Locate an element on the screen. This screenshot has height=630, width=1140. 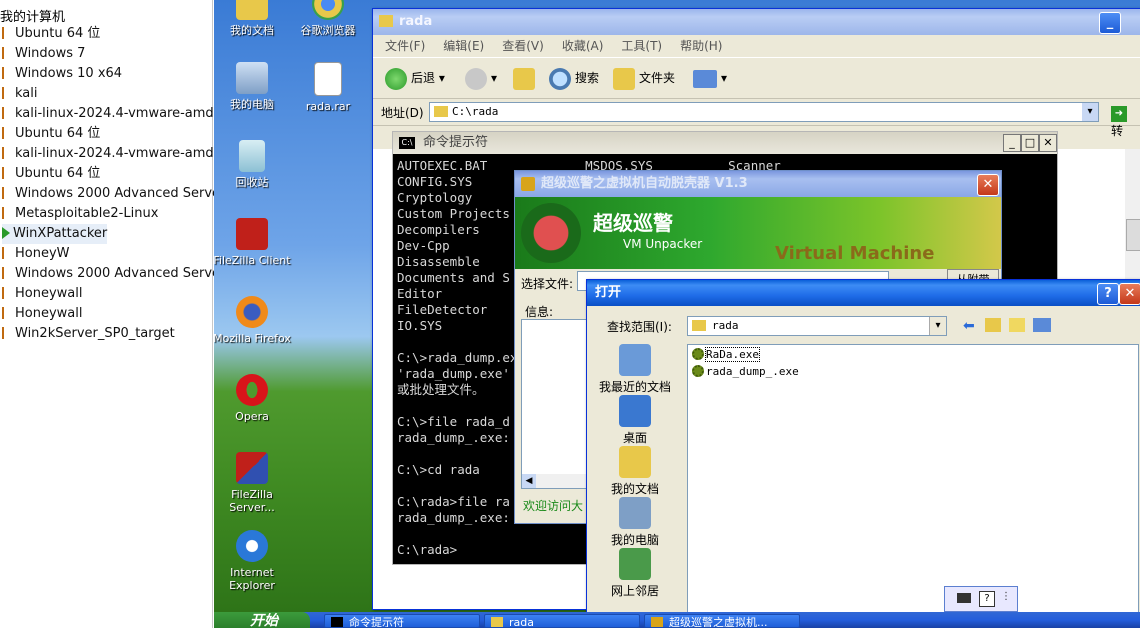
network-places-place: 网上邻居 is located at coordinates (635, 573).